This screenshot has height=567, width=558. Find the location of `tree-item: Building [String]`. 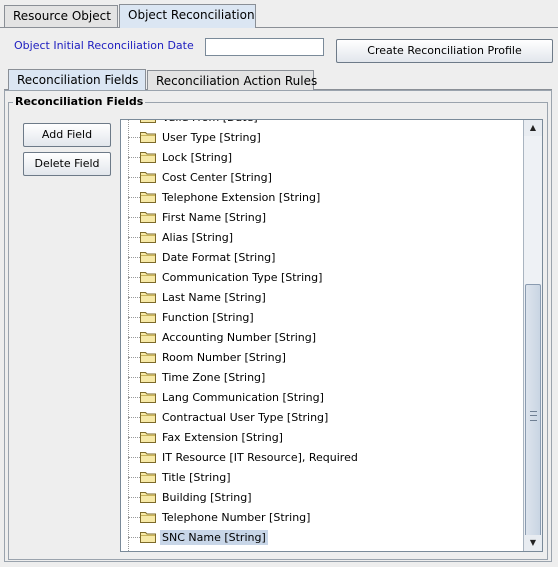

tree-item: Building [String] is located at coordinates (321, 498).